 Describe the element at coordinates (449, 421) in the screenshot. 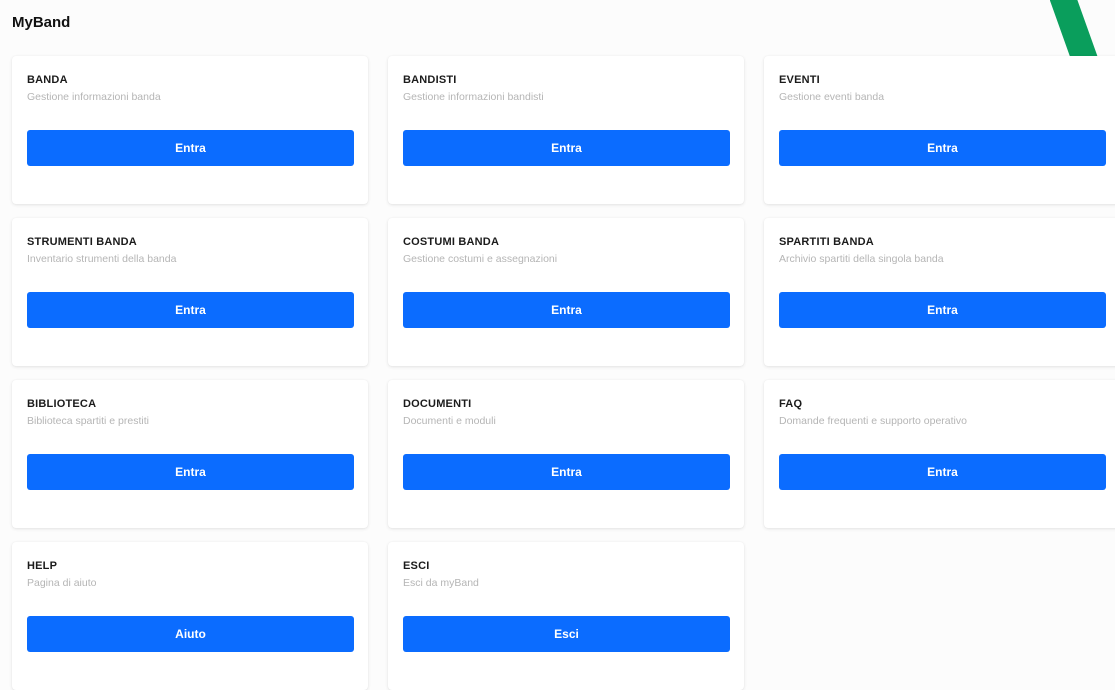

I see `card-description: Documenti e moduli` at that location.